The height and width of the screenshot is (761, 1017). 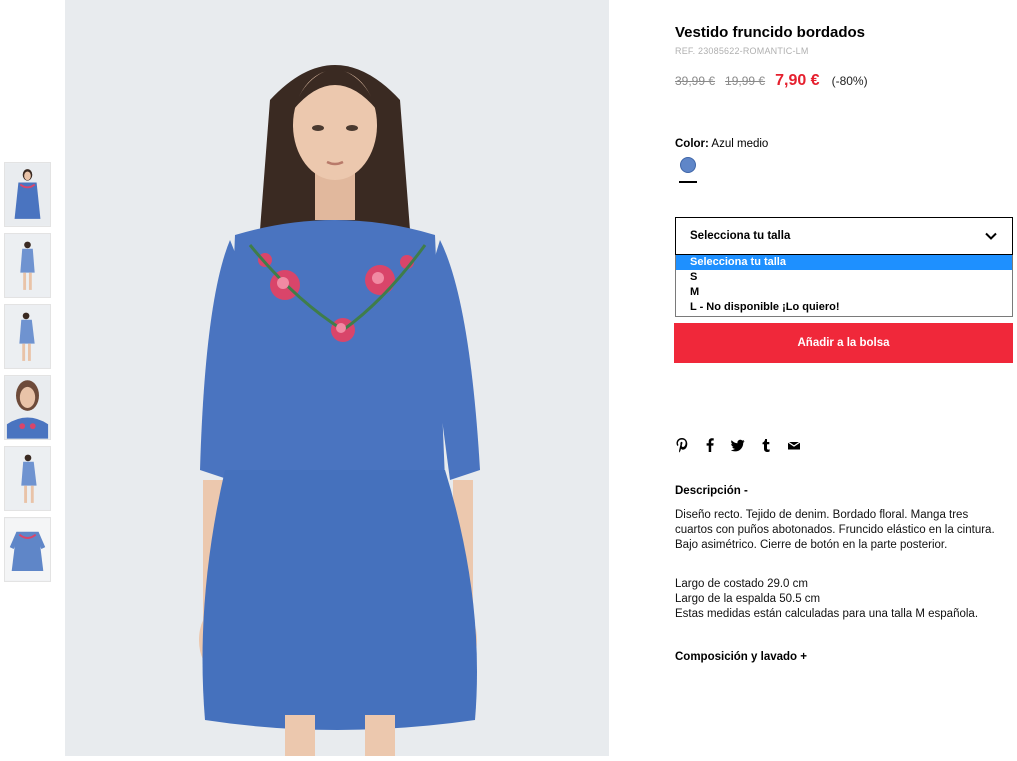 I want to click on measurement-side-length: Largo de costado 29.0 cm, so click(x=741, y=584).